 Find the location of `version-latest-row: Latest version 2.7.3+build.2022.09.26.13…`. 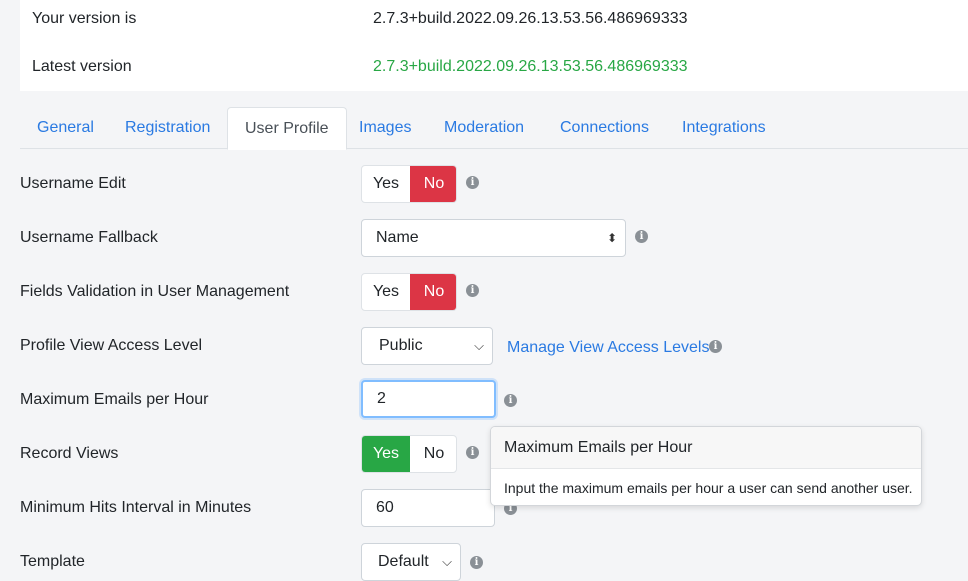

version-latest-row: Latest version 2.7.3+build.2022.09.26.13… is located at coordinates (494, 67).